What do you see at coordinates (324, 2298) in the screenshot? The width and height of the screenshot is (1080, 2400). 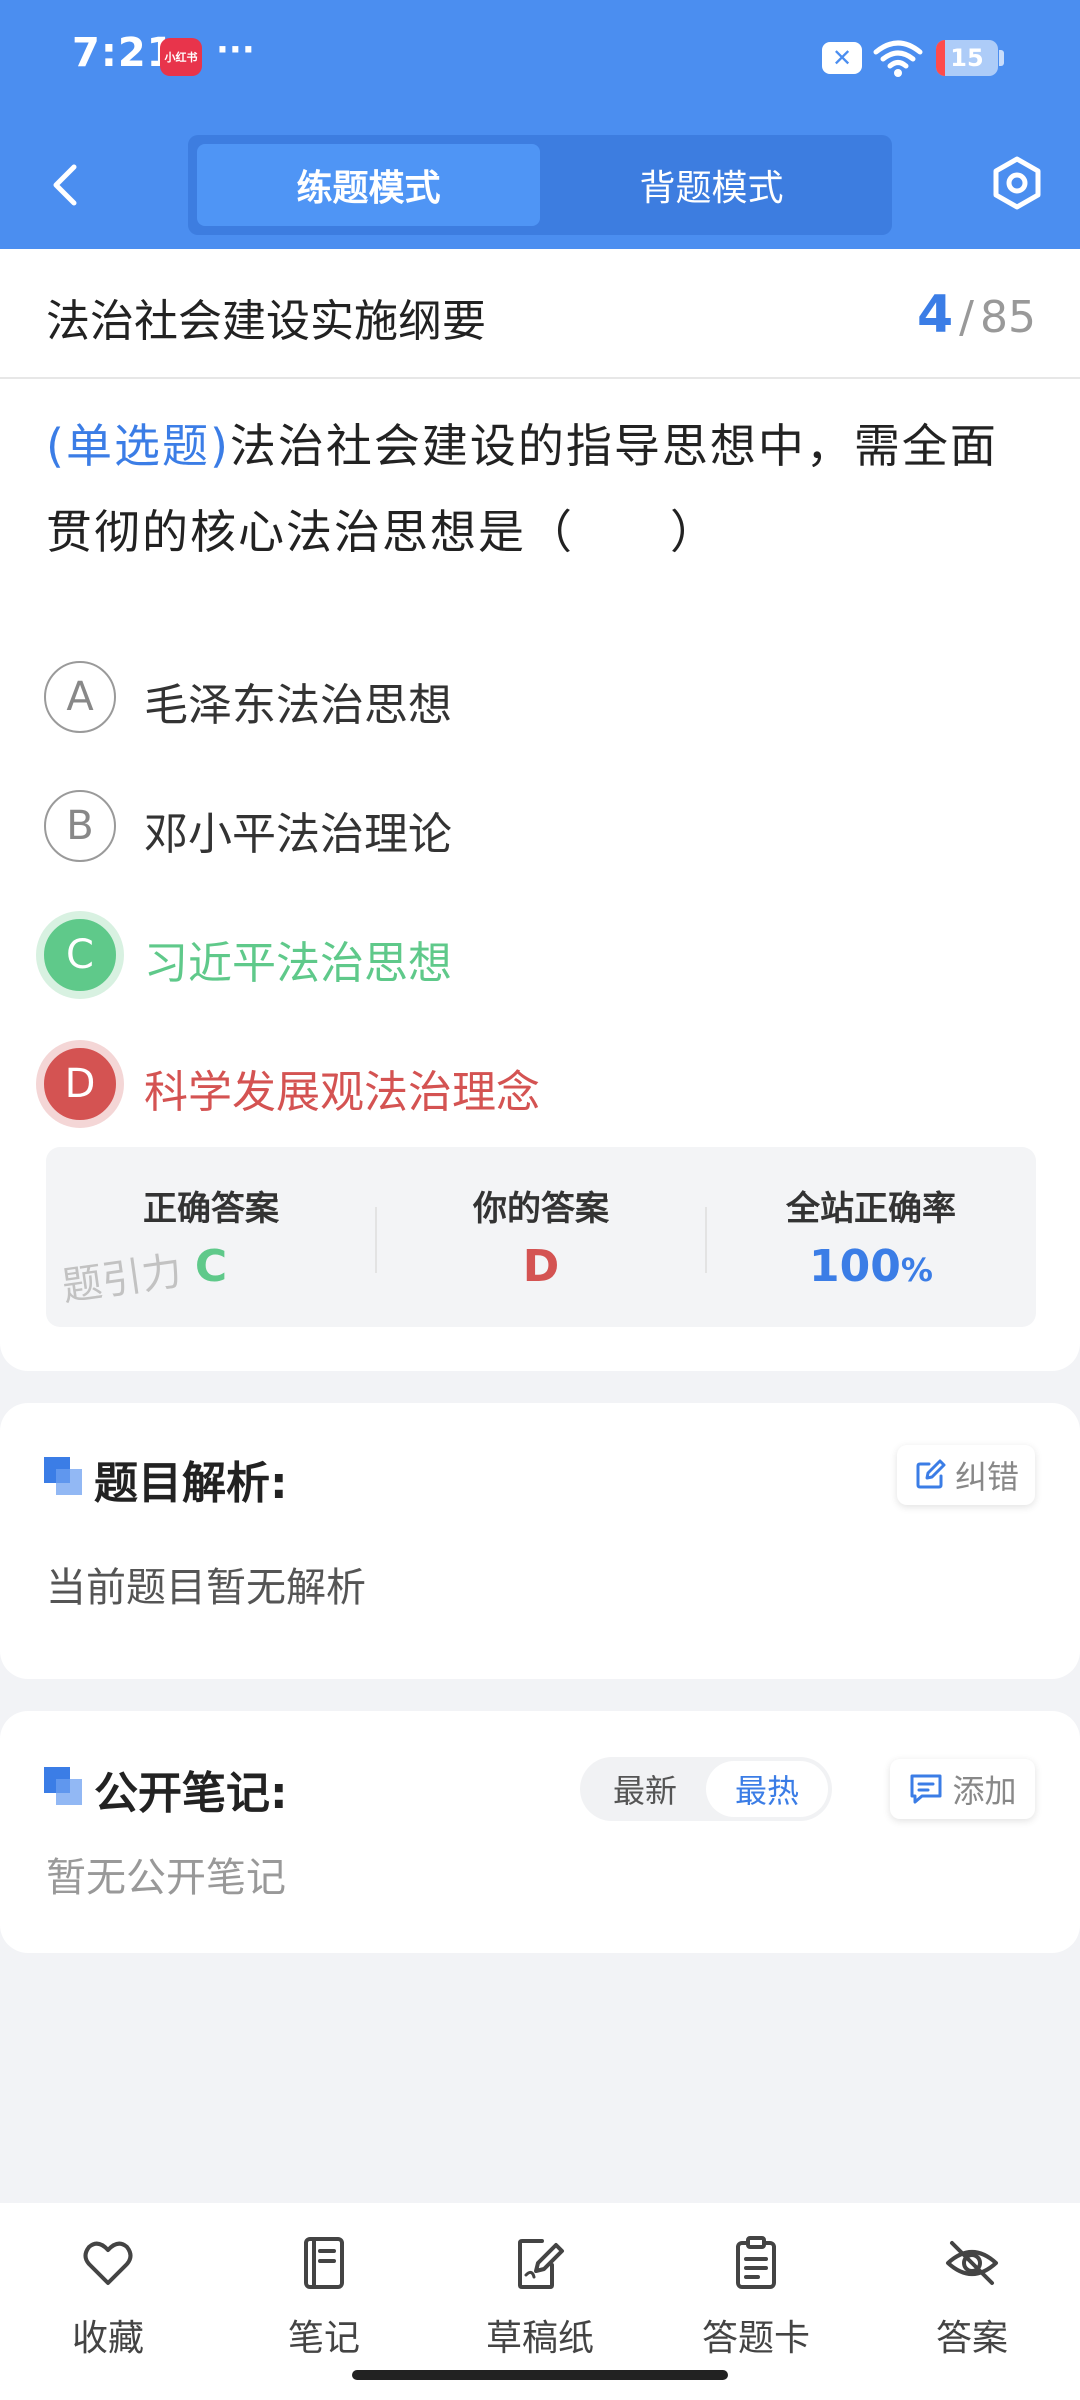 I see `nav-notes: 笔记` at bounding box center [324, 2298].